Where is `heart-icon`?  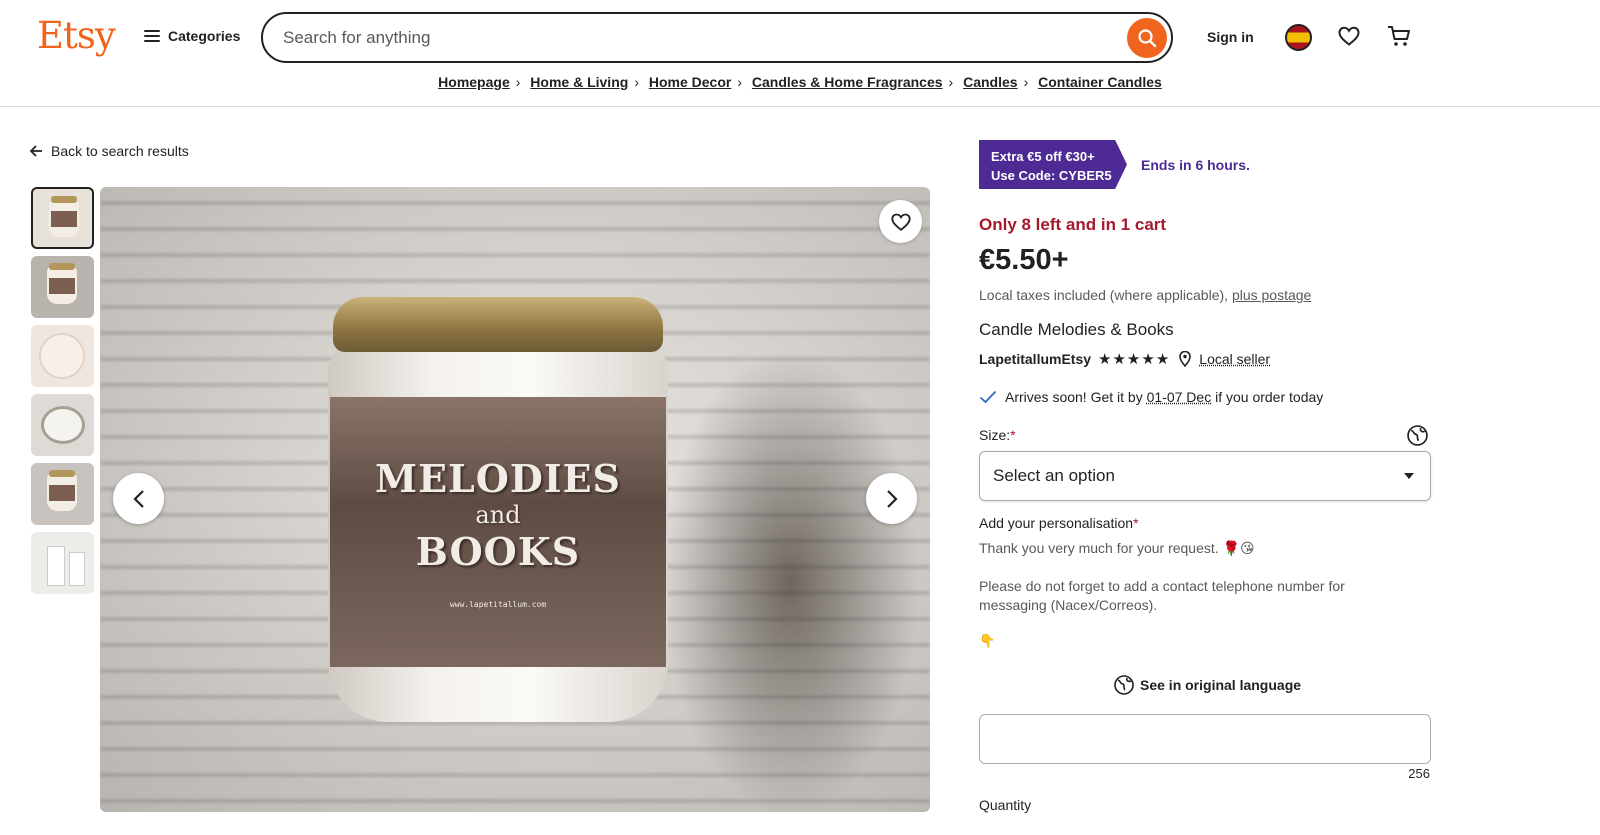
heart-icon is located at coordinates (900, 222).